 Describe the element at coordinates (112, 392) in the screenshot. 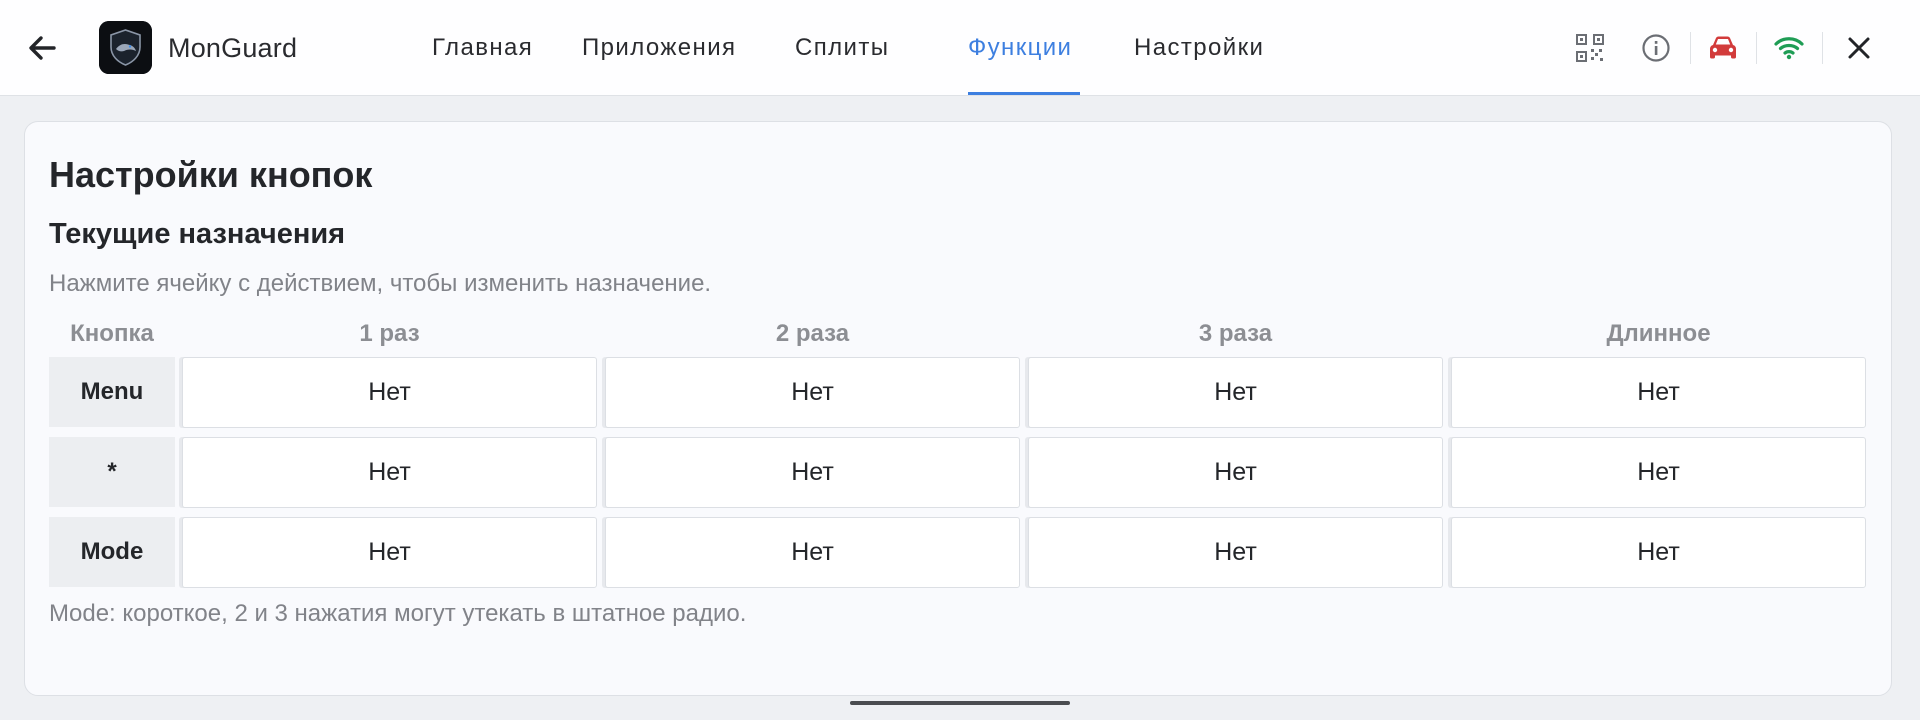

I see `row-label-menu: Menu` at that location.